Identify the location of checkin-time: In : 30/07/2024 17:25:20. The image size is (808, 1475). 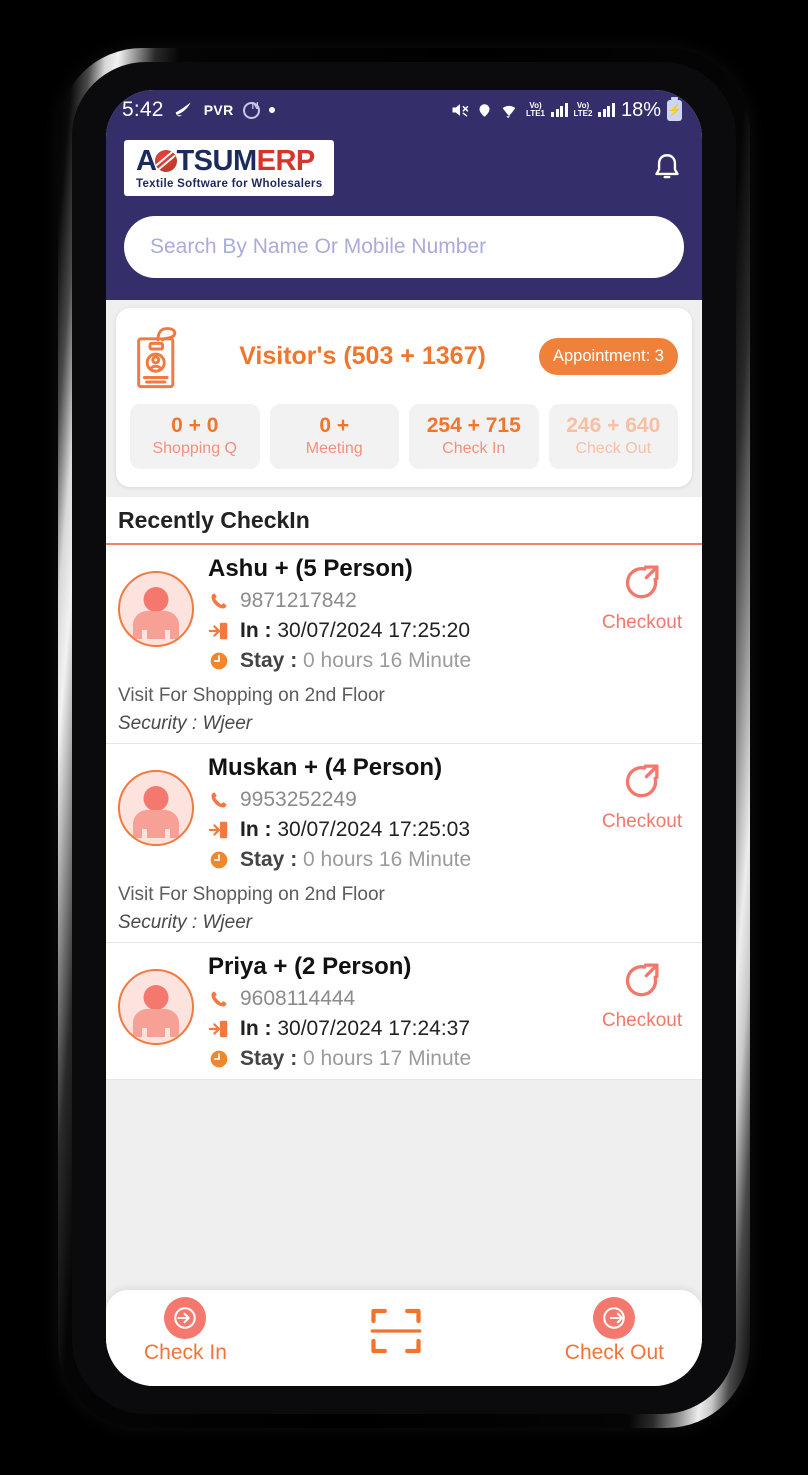
(355, 630).